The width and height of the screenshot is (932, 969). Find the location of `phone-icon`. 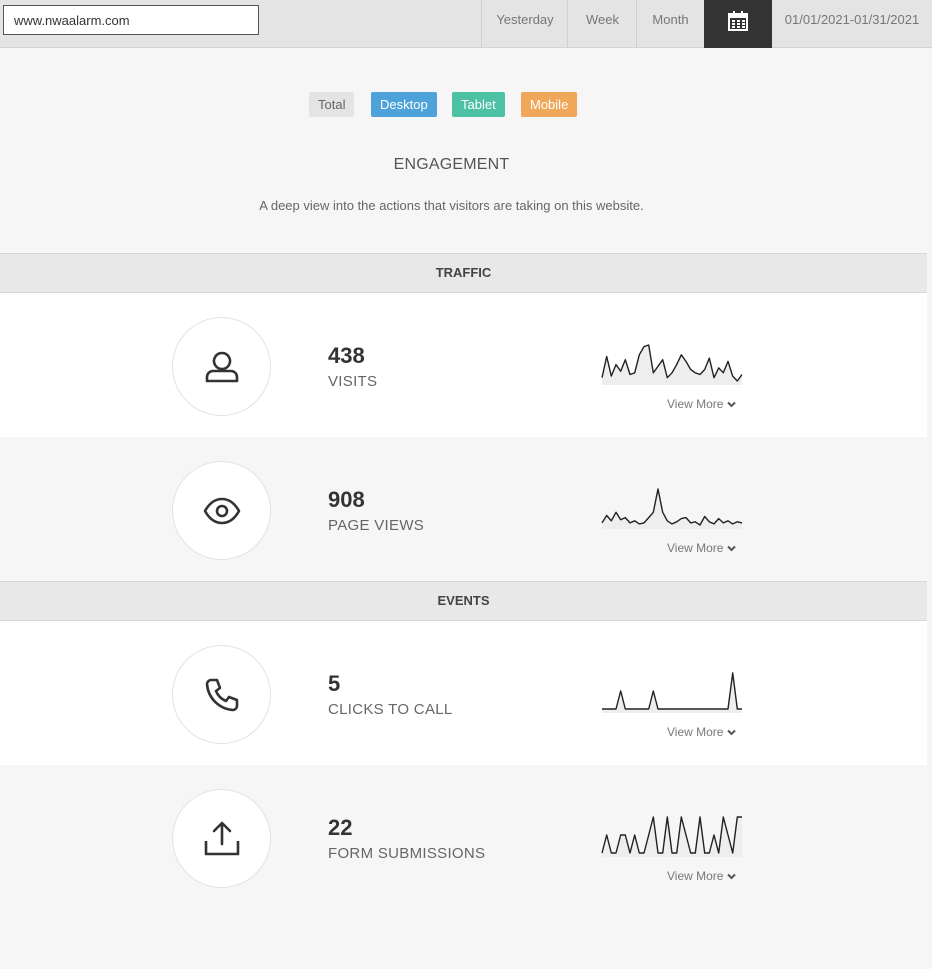

phone-icon is located at coordinates (221, 694).